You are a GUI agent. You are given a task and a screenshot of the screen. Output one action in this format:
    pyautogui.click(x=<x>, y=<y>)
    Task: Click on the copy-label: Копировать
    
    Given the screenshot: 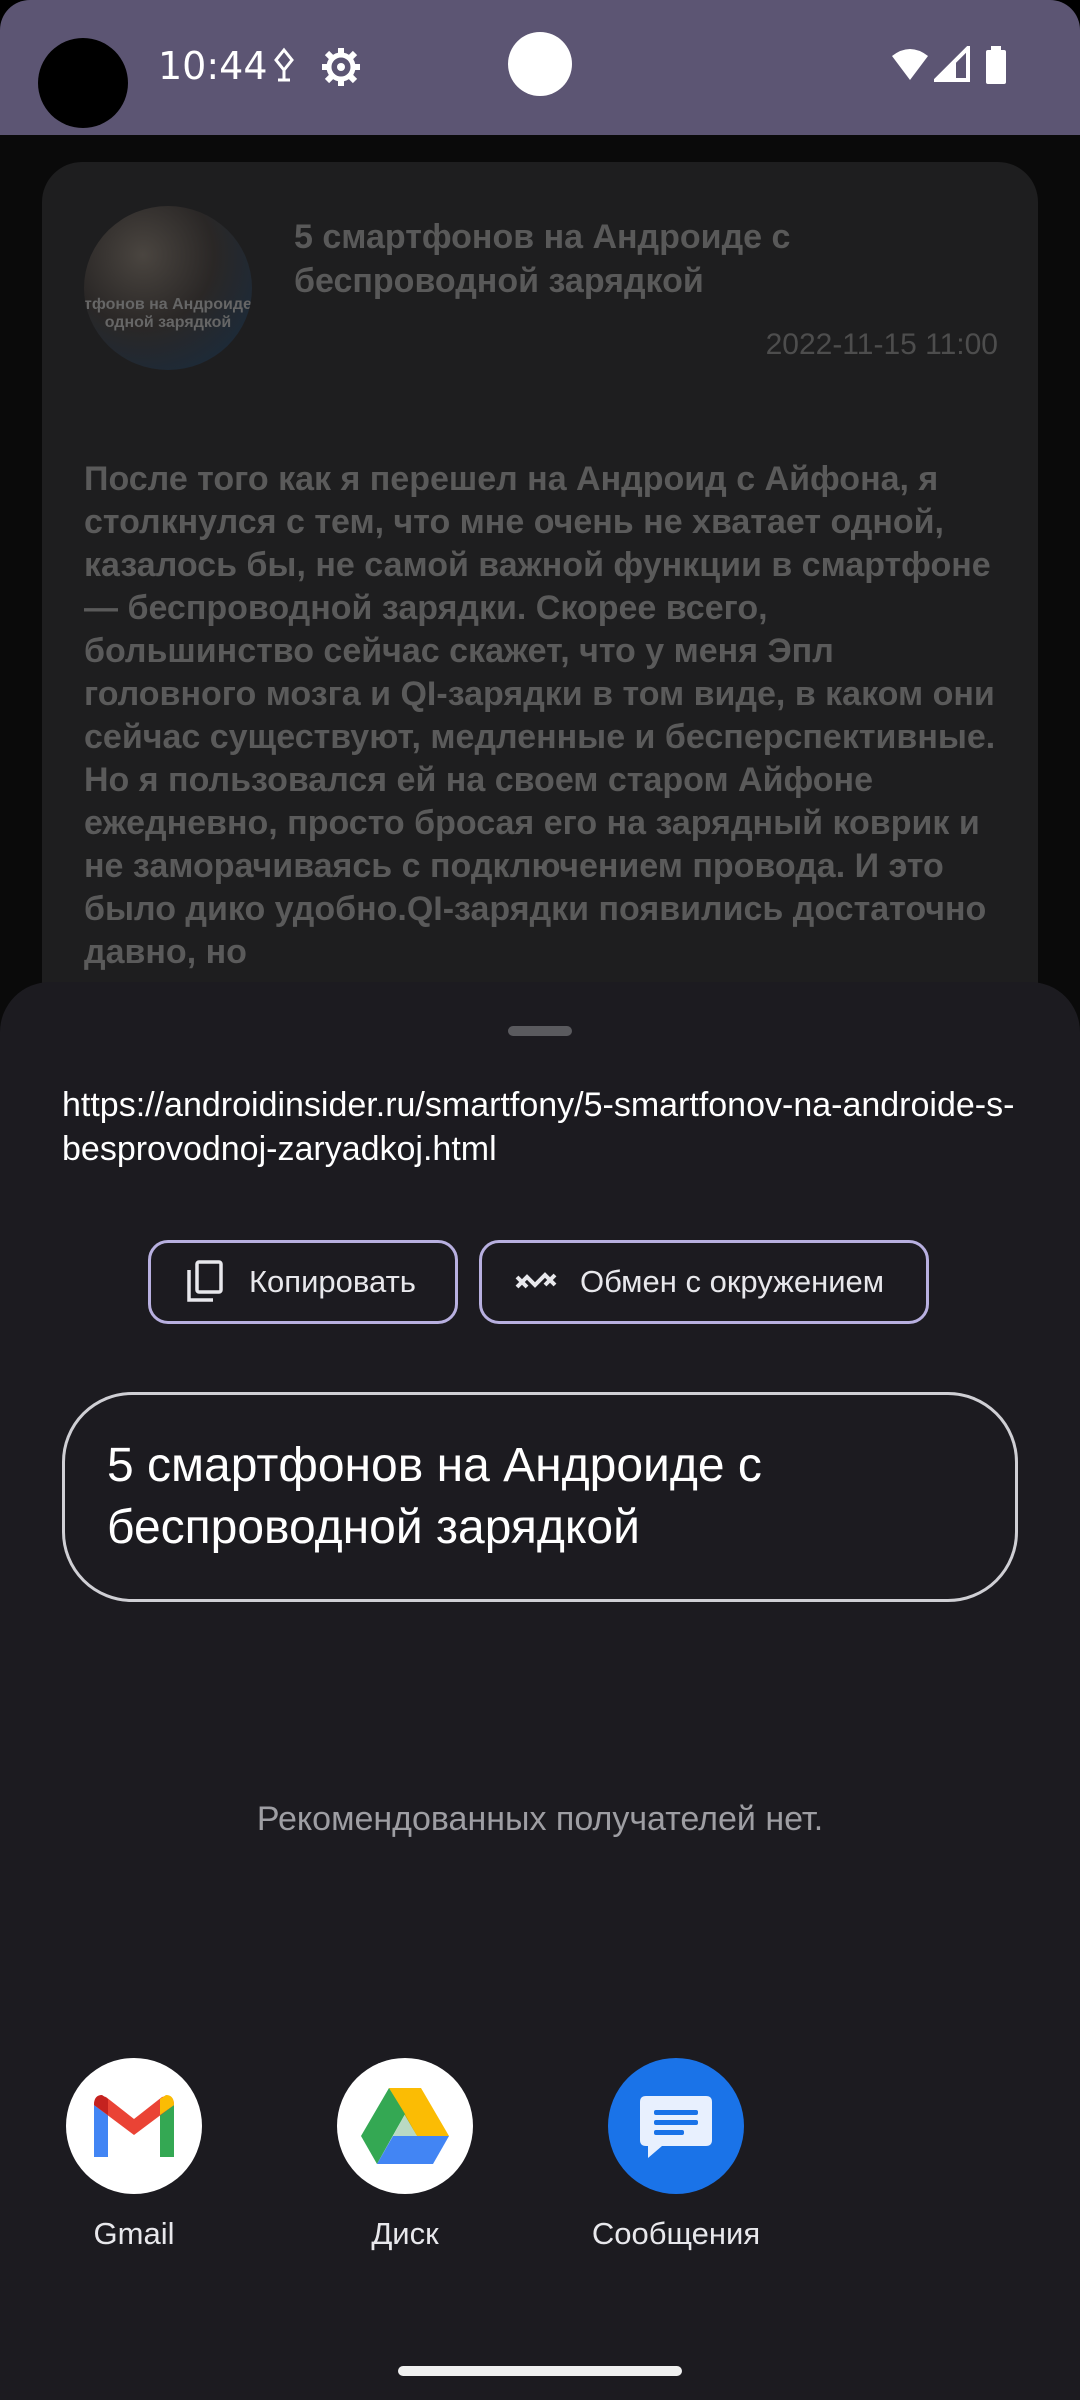 What is the action you would take?
    pyautogui.click(x=332, y=1281)
    